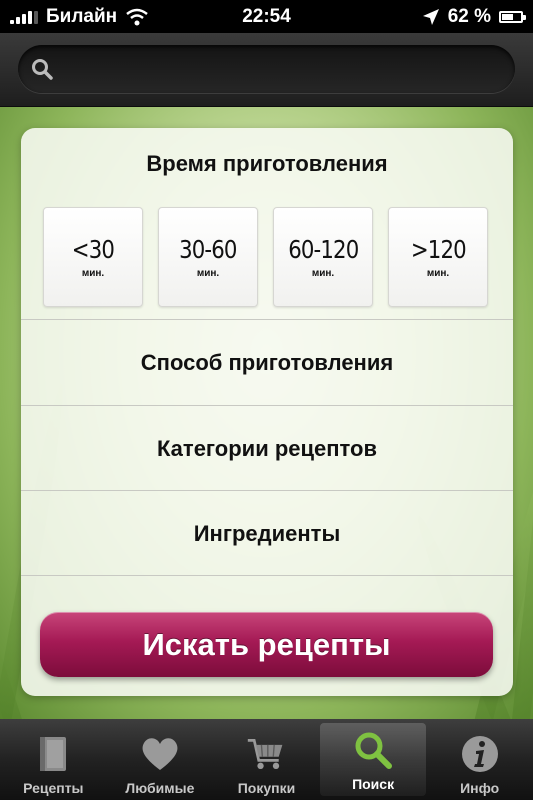 This screenshot has width=533, height=800. What do you see at coordinates (267, 163) in the screenshot?
I see `cooking-time-title: Время приготовления` at bounding box center [267, 163].